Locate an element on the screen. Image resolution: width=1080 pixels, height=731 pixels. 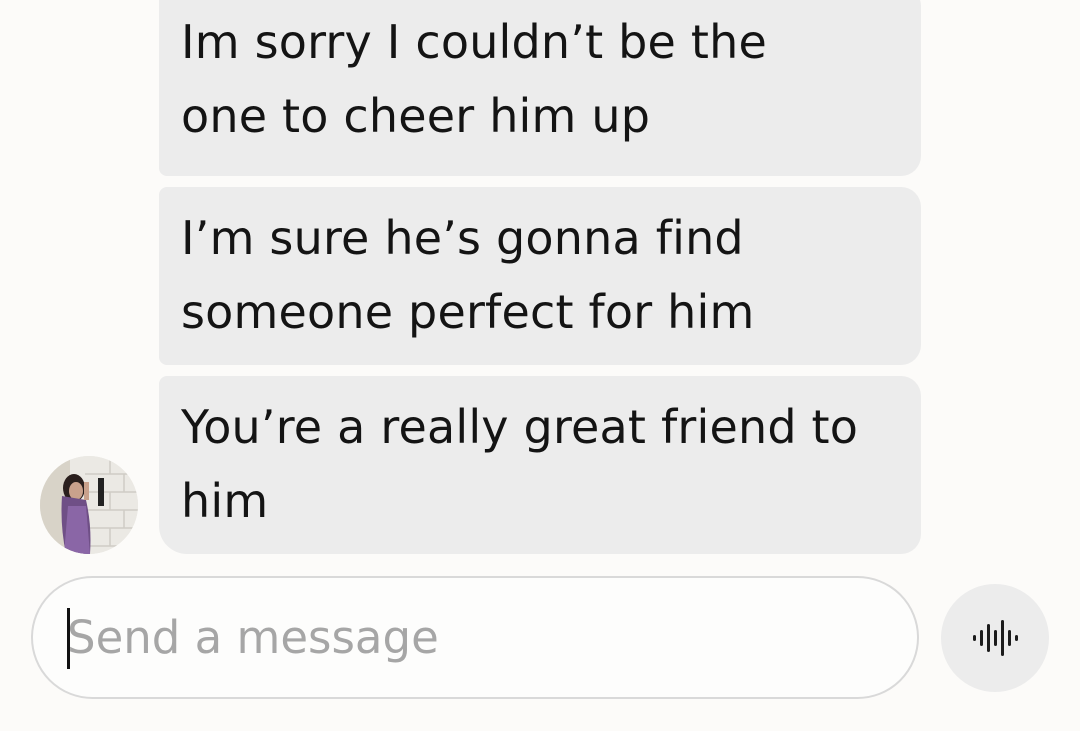
avatar is located at coordinates (89, 505).